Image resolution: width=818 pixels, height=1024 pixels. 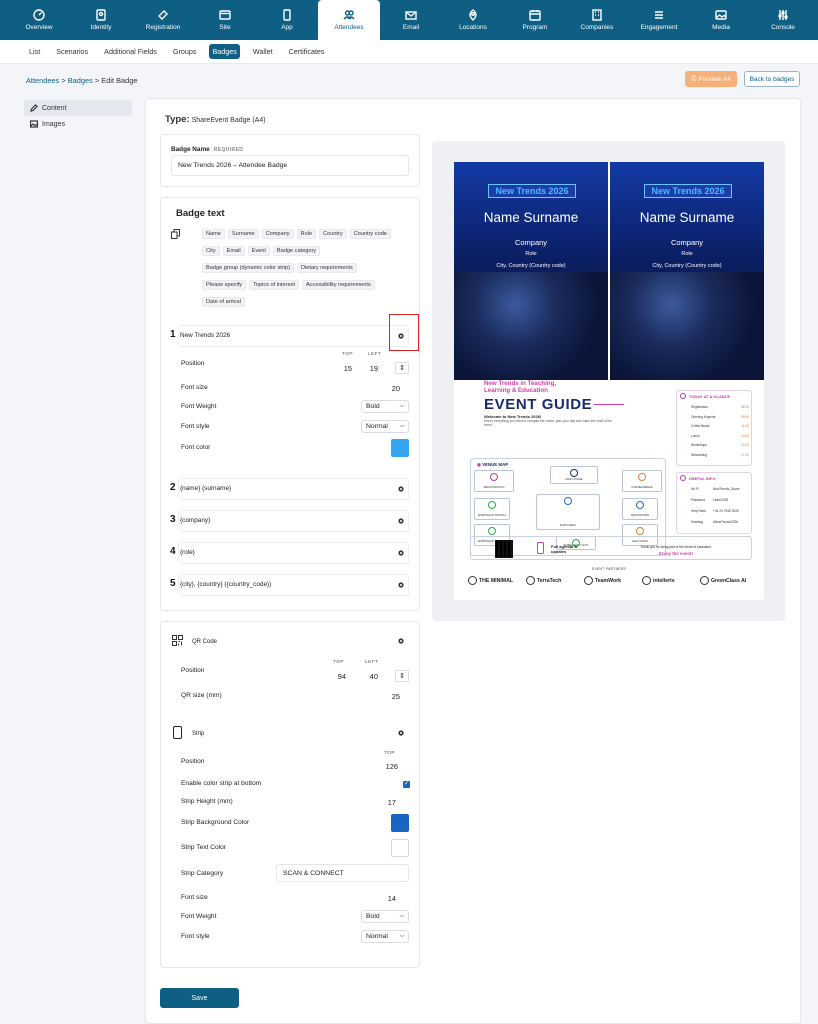 What do you see at coordinates (401, 733) in the screenshot?
I see `strip-settings-button` at bounding box center [401, 733].